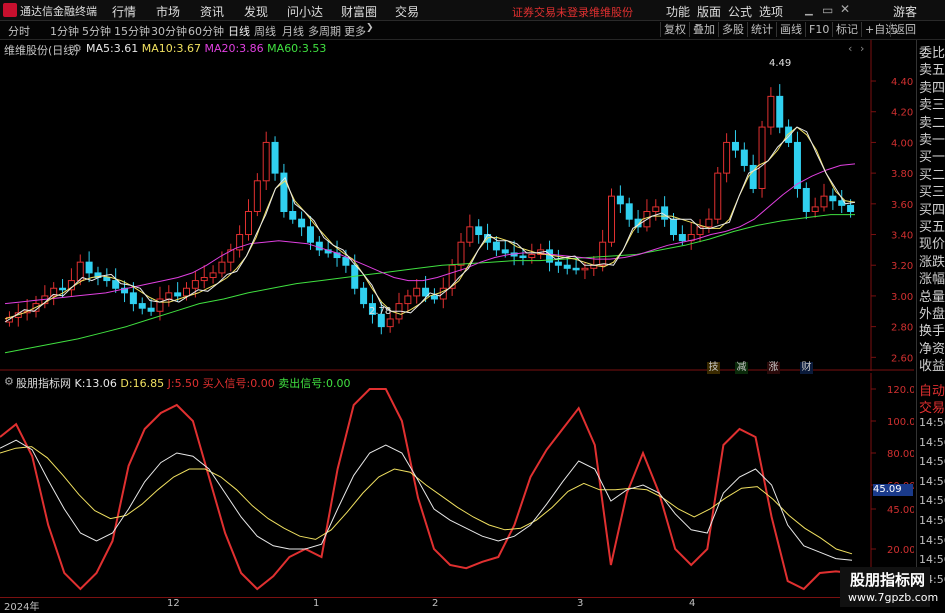 Image resolution: width=945 pixels, height=613 pixels. Describe the element at coordinates (902, 82) in the screenshot. I see `y-tick-label: 4.40` at that location.